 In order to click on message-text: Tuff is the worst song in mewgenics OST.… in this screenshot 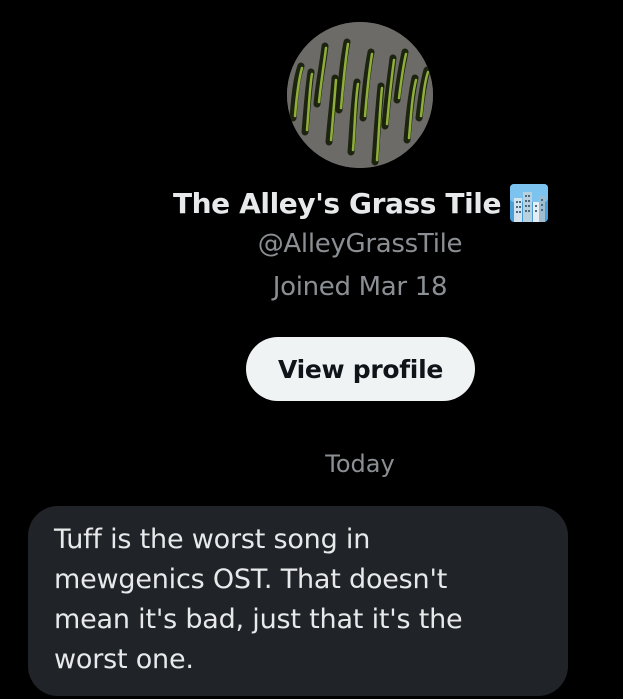, I will do `click(258, 599)`.